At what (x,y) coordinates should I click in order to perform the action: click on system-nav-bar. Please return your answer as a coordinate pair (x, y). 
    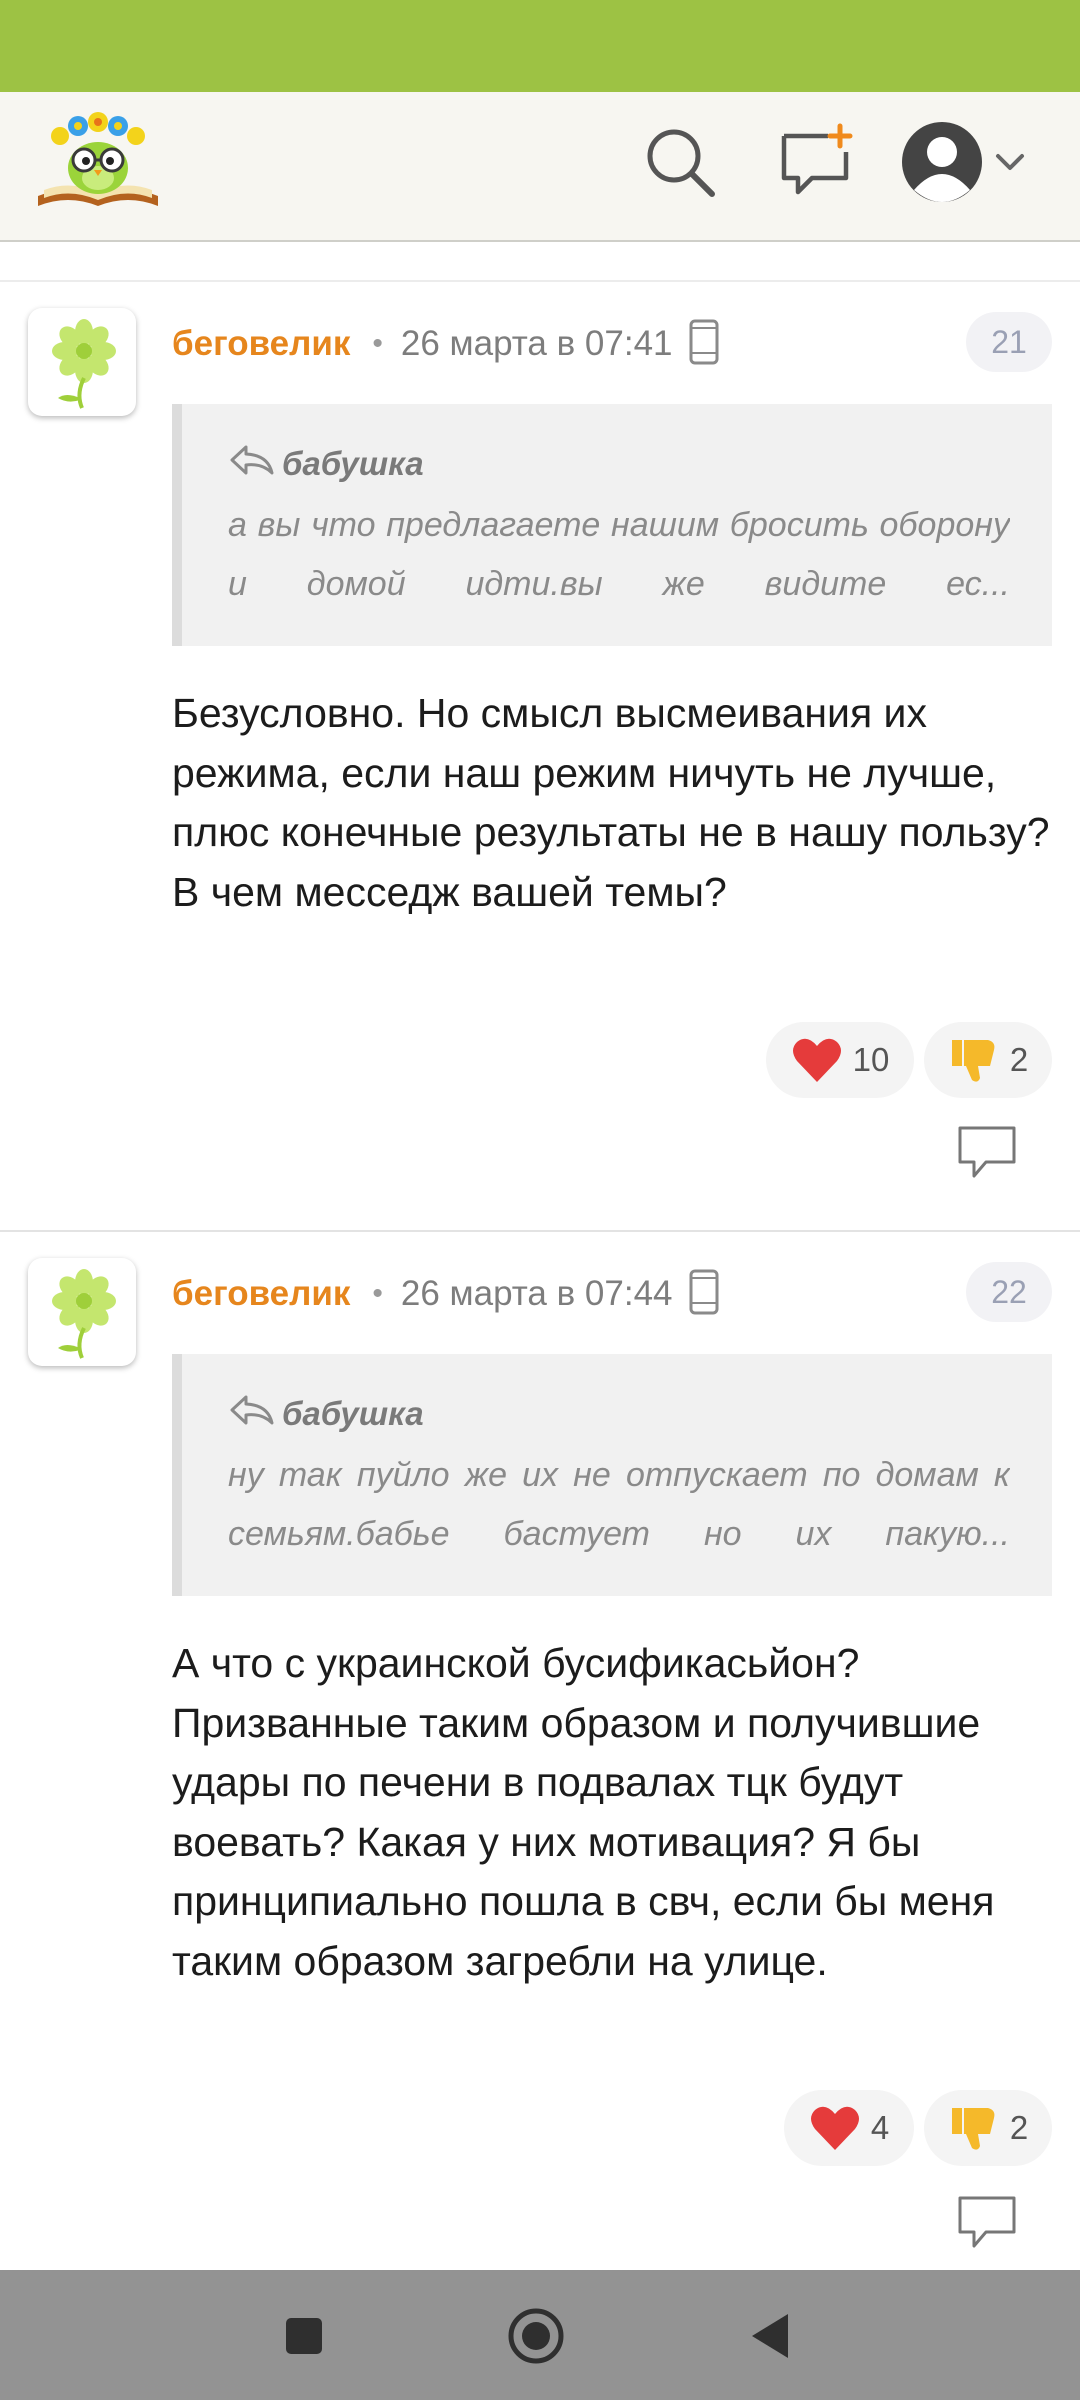
    Looking at the image, I should click on (540, 2335).